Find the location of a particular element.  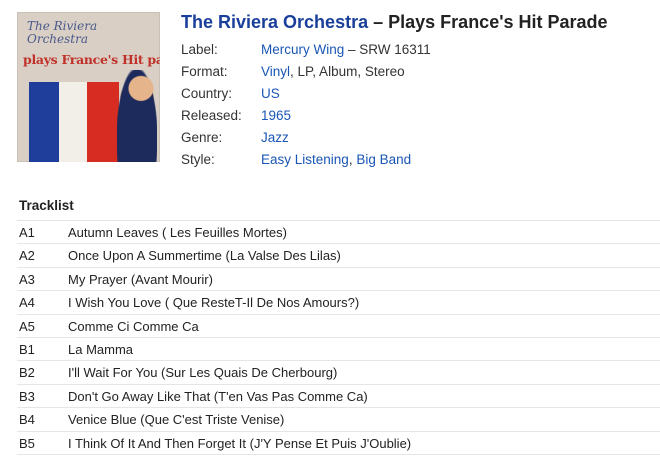

track-position: A4 is located at coordinates (27, 303).